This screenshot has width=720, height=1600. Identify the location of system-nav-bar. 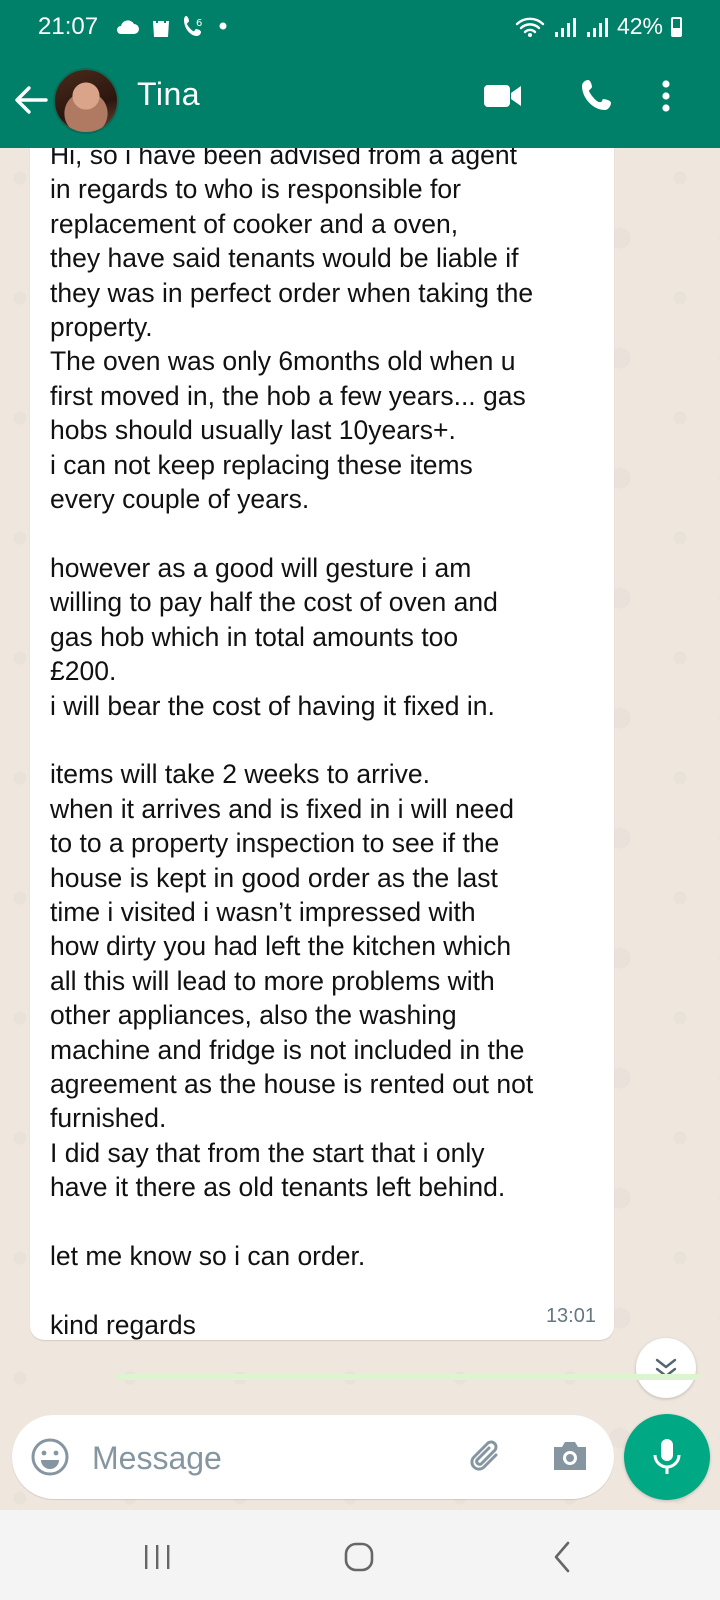
(360, 1555).